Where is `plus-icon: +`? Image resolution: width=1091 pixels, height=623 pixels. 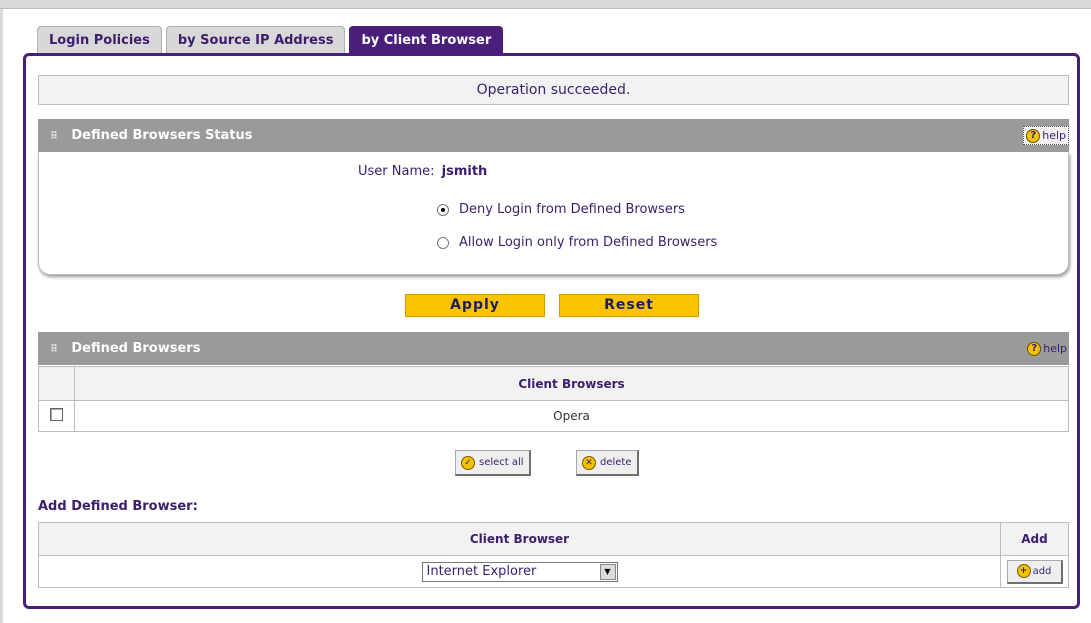 plus-icon: + is located at coordinates (1023, 571).